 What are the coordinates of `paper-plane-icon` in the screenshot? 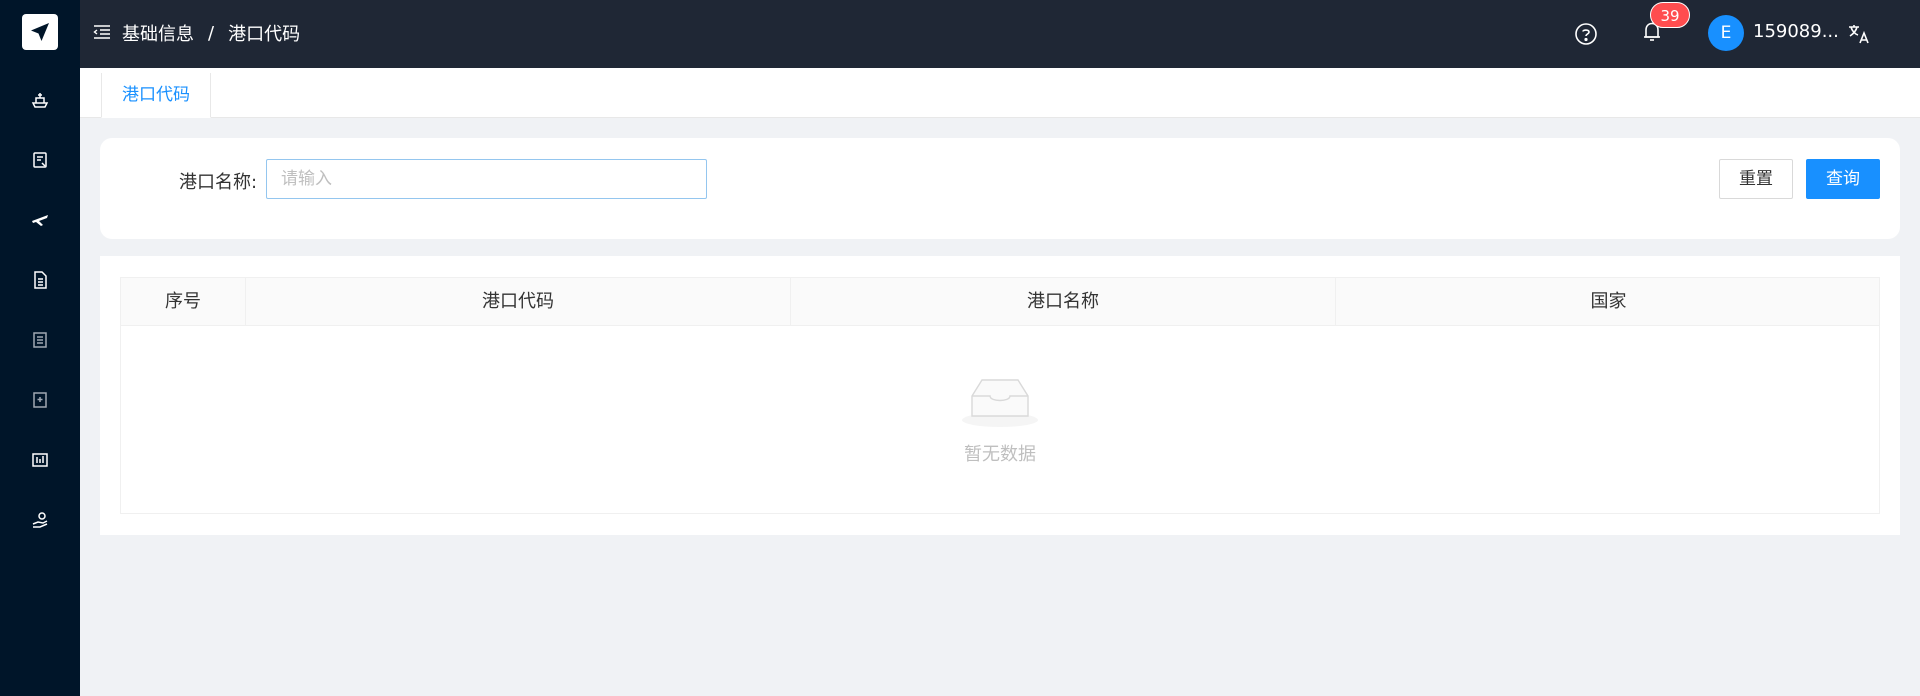 It's located at (40, 32).